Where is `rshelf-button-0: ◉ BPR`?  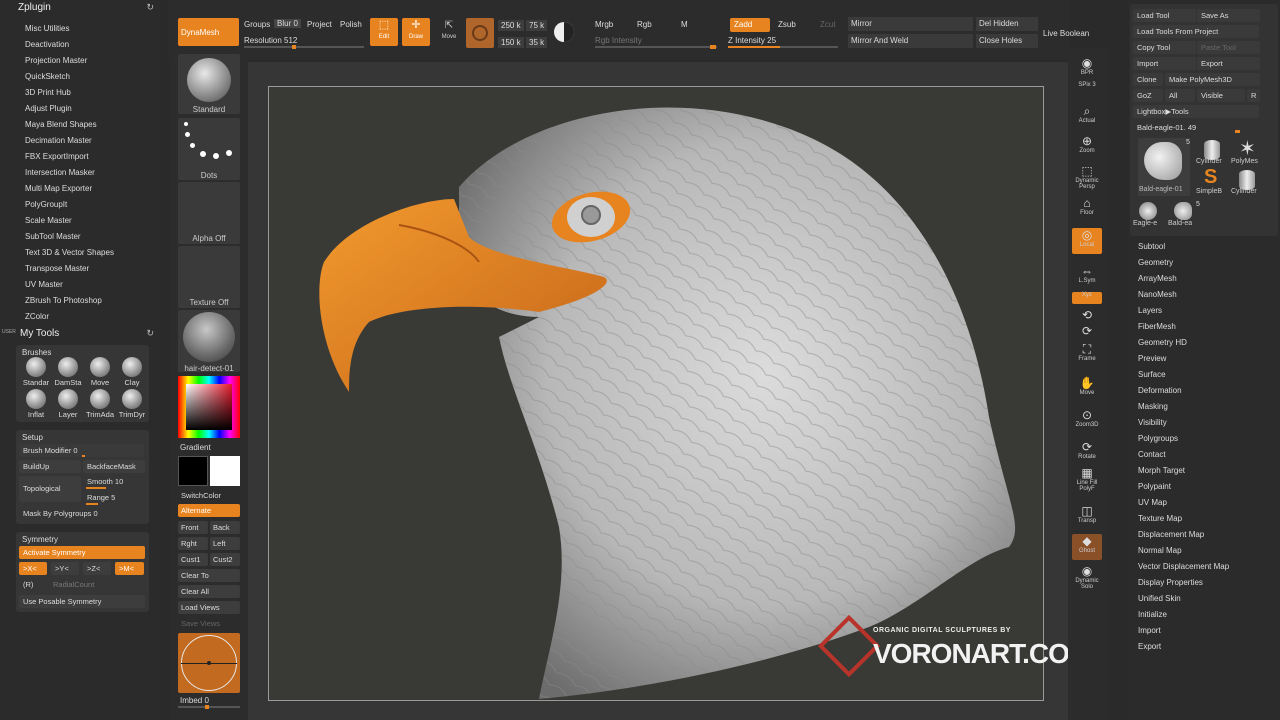
rshelf-button-0: ◉ BPR is located at coordinates (1087, 69).